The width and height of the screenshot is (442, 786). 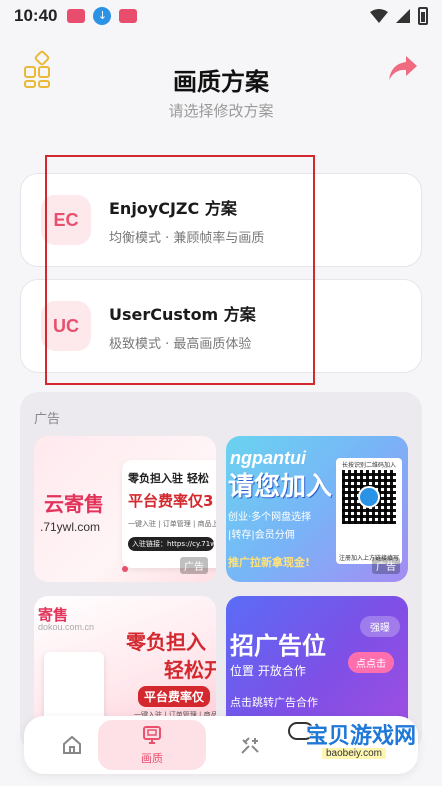 What do you see at coordinates (190, 670) in the screenshot?
I see `ad-headline: 轻松开` at bounding box center [190, 670].